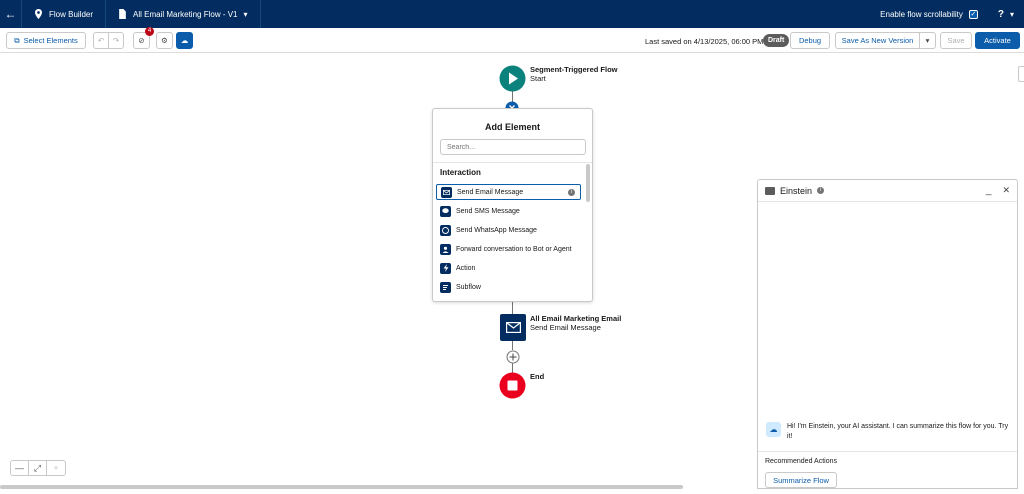  Describe the element at coordinates (973, 14) in the screenshot. I see `scrollability-checkbox: ✓` at that location.